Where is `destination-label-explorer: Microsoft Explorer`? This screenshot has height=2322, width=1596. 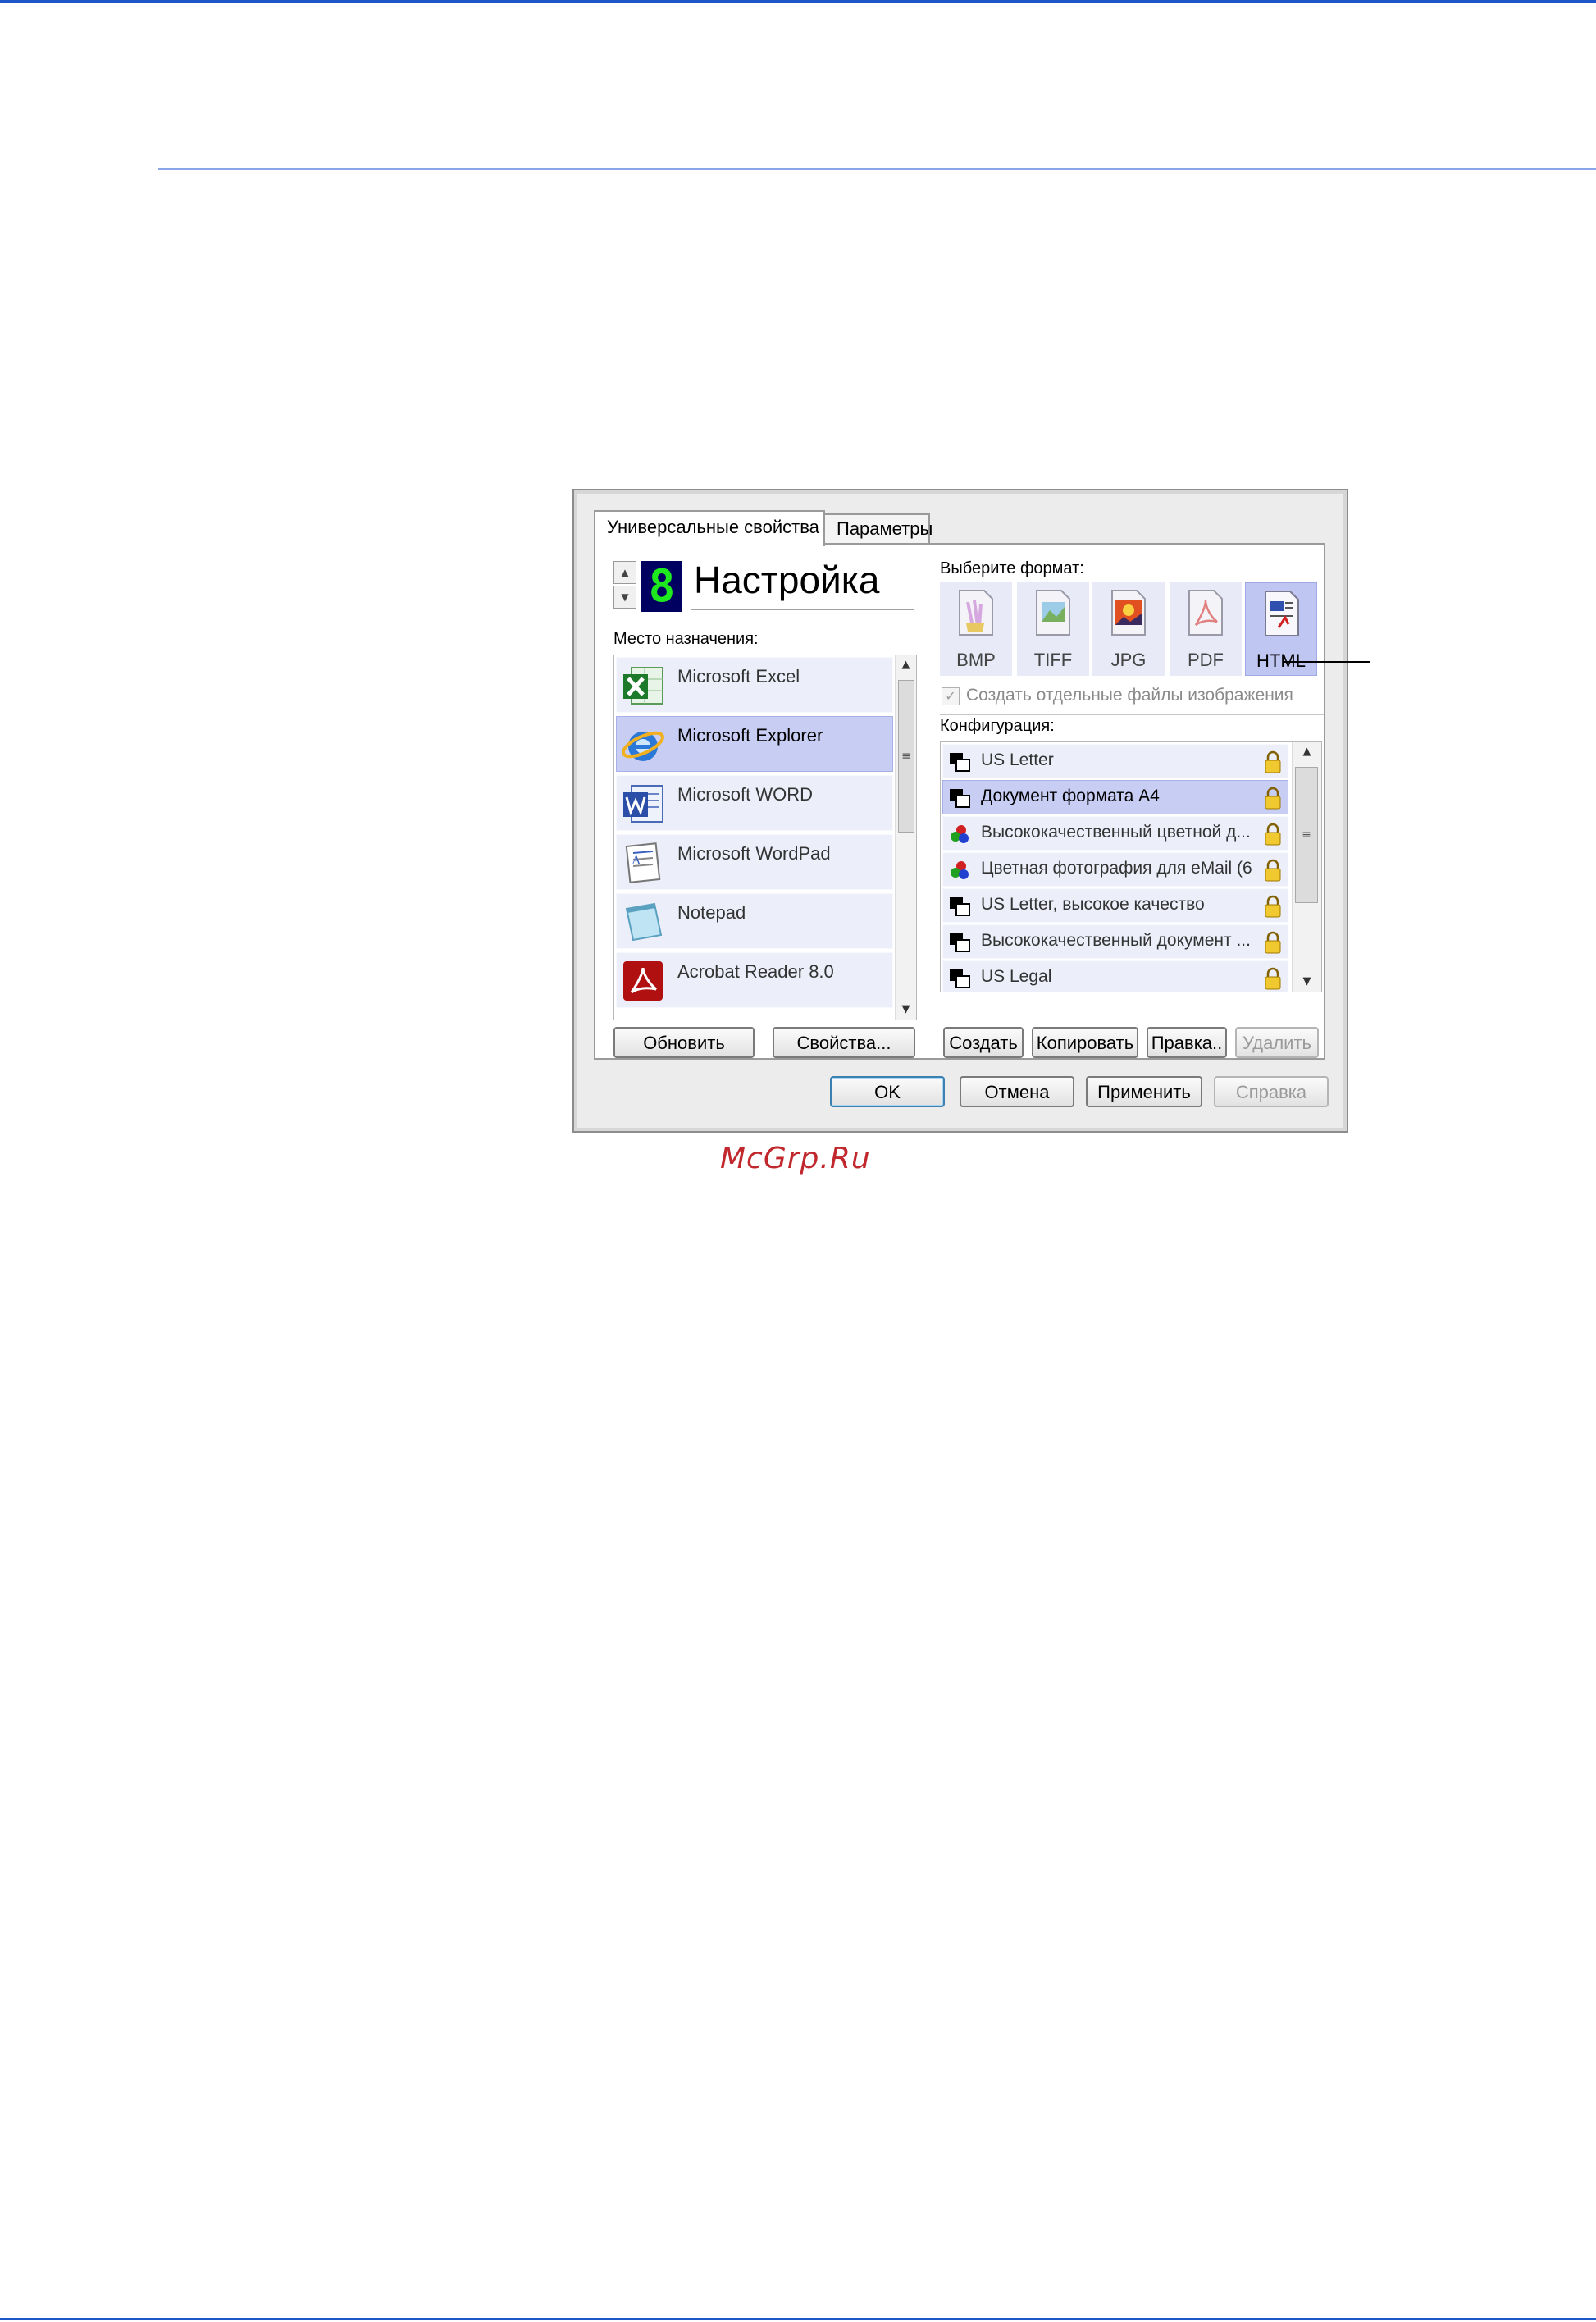
destination-label-explorer: Microsoft Explorer is located at coordinates (750, 736).